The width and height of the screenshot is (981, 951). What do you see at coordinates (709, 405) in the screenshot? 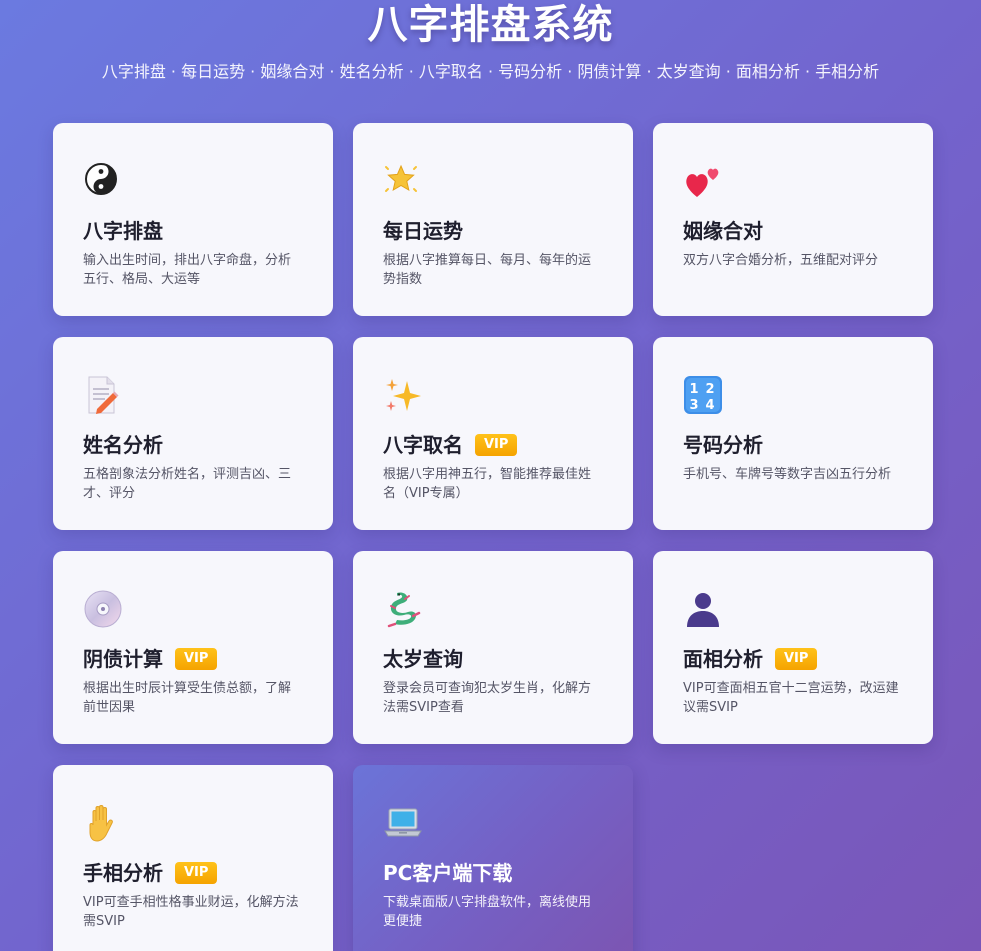
I see `svg-text: 4` at bounding box center [709, 405].